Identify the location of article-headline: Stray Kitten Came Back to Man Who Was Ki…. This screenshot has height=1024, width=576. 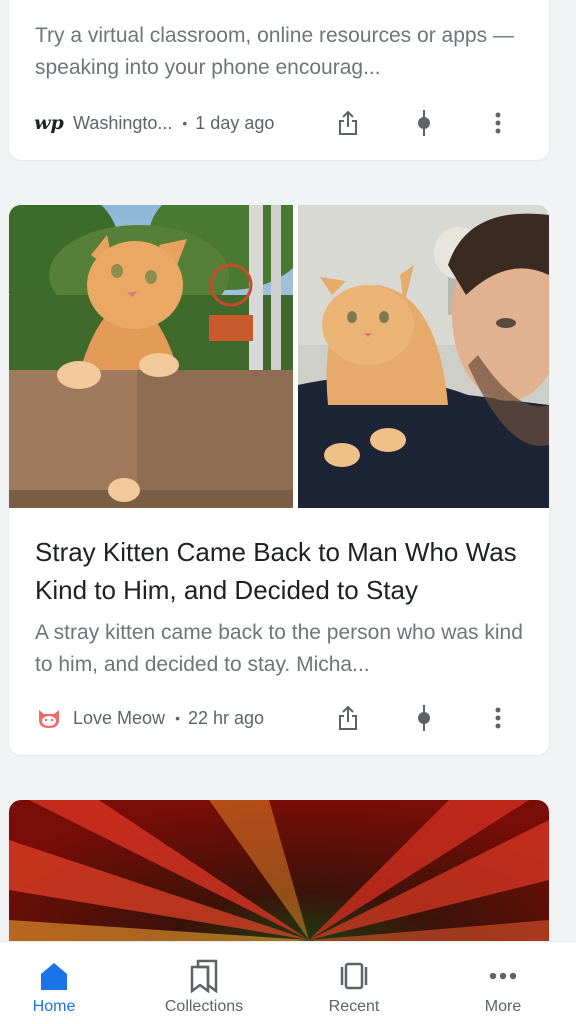
(282, 571).